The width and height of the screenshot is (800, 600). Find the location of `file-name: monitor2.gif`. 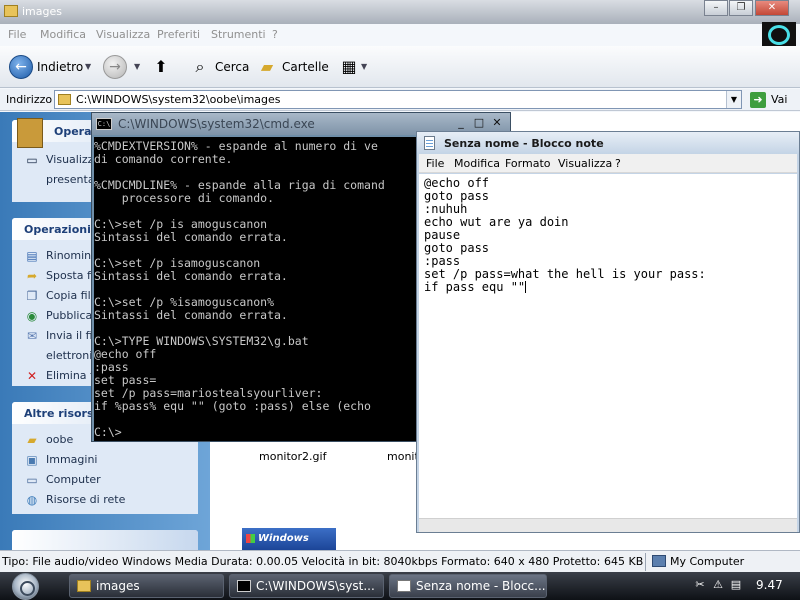

file-name: monitor2.gif is located at coordinates (292, 456).